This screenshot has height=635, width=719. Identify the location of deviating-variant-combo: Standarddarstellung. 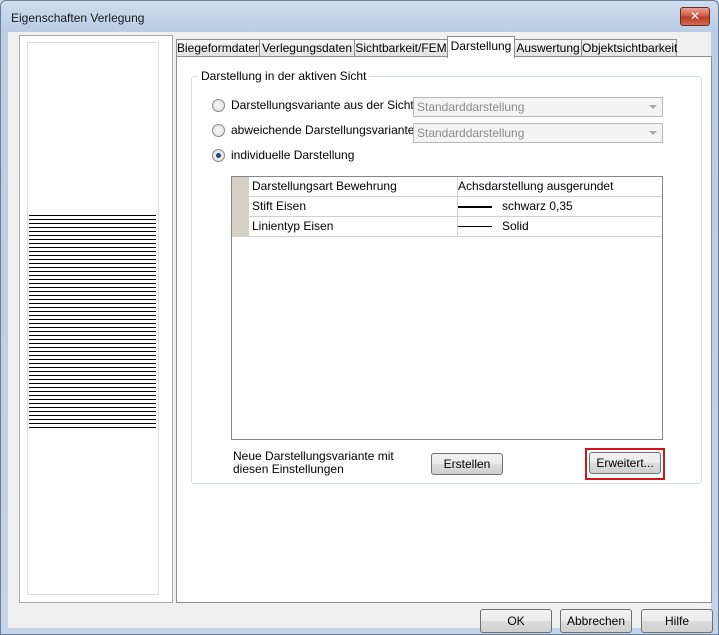
(538, 133).